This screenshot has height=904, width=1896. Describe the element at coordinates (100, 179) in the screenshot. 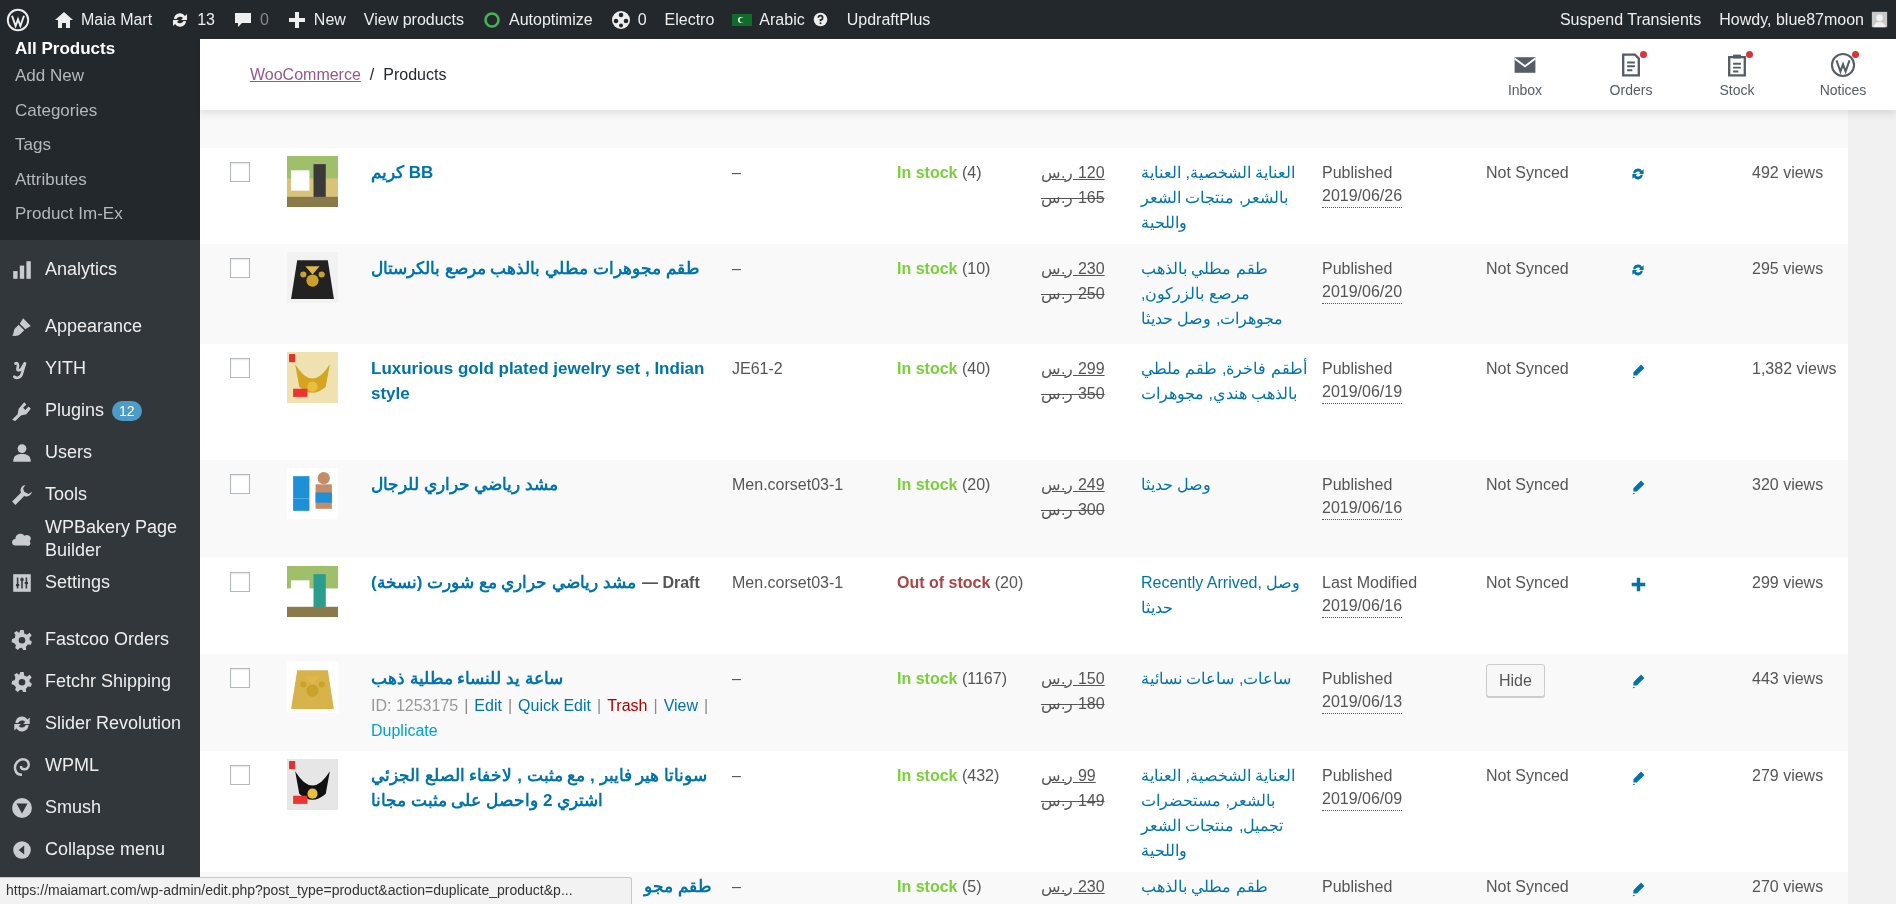

I see `submenu-item: Attributes` at that location.